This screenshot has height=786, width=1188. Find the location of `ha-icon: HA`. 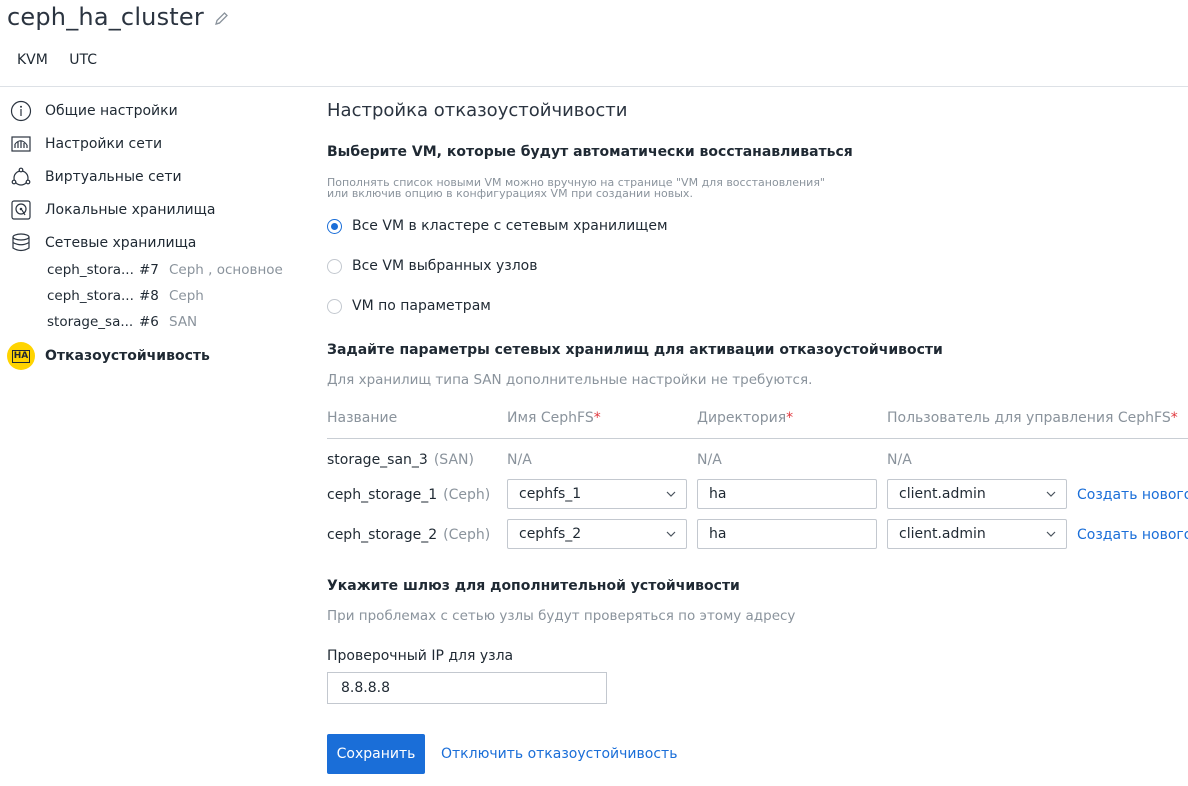

ha-icon: HA is located at coordinates (21, 356).